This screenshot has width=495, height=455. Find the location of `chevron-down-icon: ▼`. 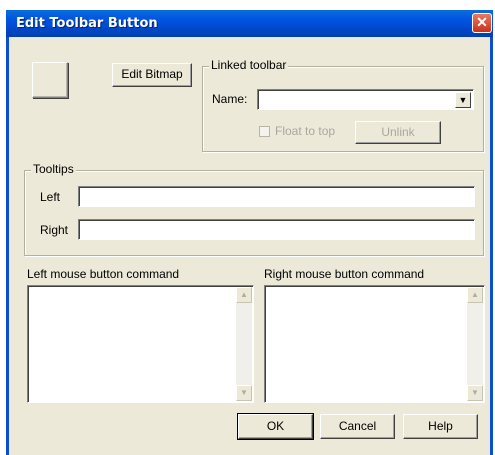

chevron-down-icon: ▼ is located at coordinates (463, 100).